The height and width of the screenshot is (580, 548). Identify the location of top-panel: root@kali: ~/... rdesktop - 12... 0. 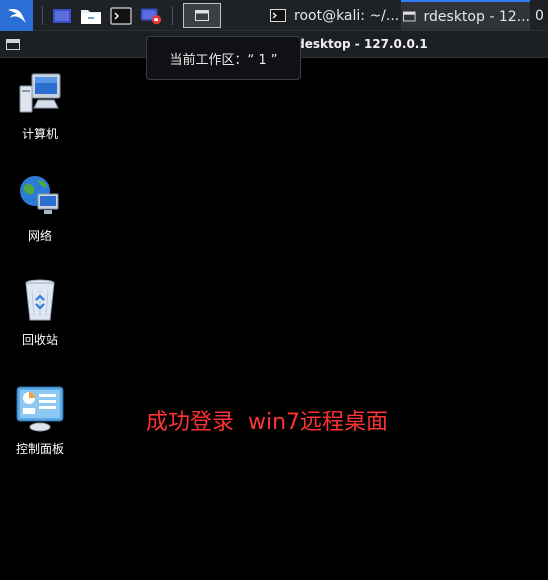
(274, 15).